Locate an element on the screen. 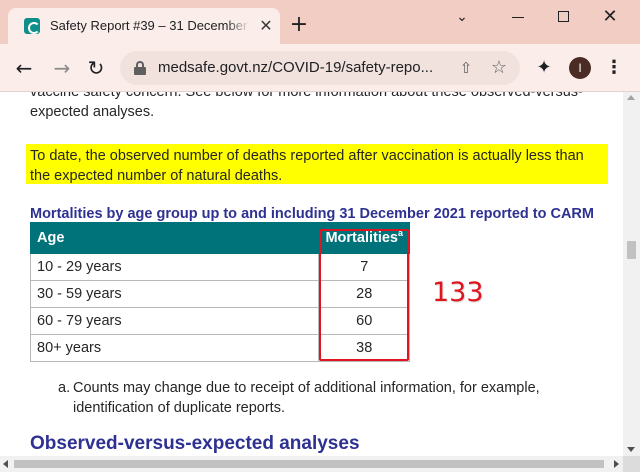  share-icon: ⇧ is located at coordinates (466, 68).